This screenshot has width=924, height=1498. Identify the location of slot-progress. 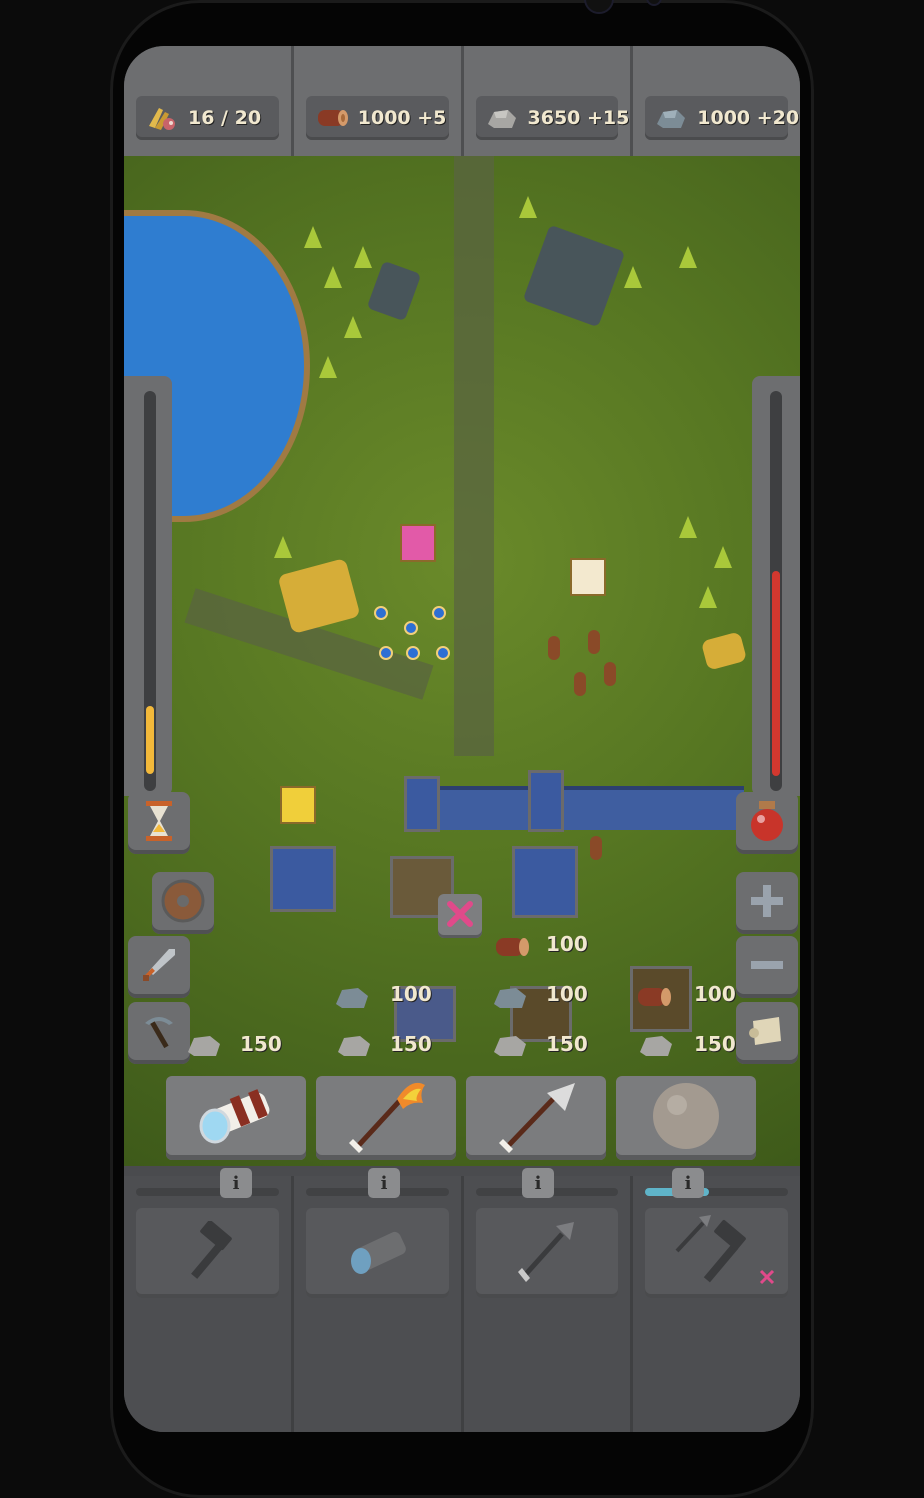
(207, 1192).